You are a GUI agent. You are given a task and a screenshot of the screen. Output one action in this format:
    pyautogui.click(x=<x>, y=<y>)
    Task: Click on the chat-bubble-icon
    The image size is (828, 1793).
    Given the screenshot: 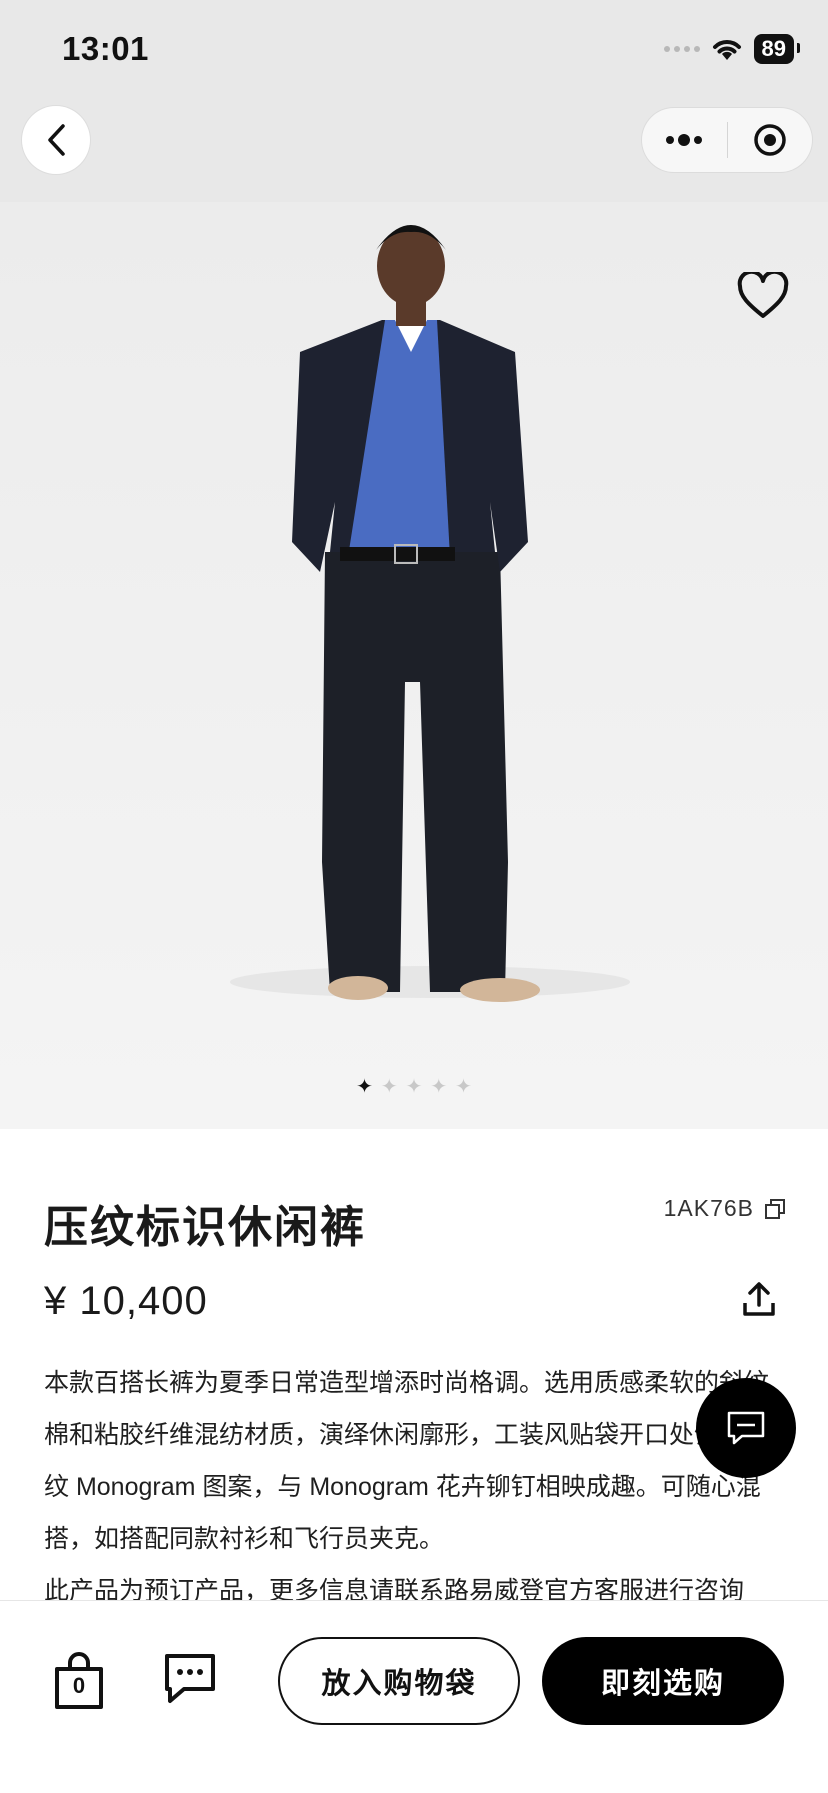 What is the action you would take?
    pyautogui.click(x=746, y=1428)
    